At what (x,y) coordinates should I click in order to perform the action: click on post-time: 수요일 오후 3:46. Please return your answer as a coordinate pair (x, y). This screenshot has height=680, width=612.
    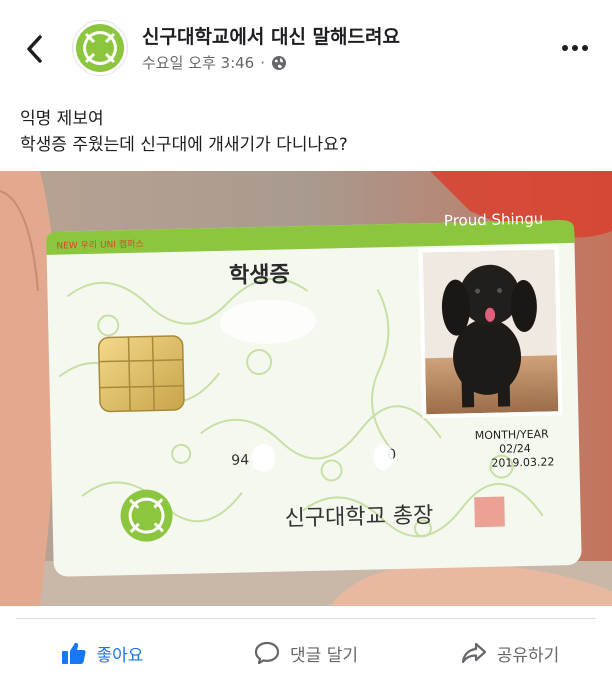
    Looking at the image, I should click on (198, 62).